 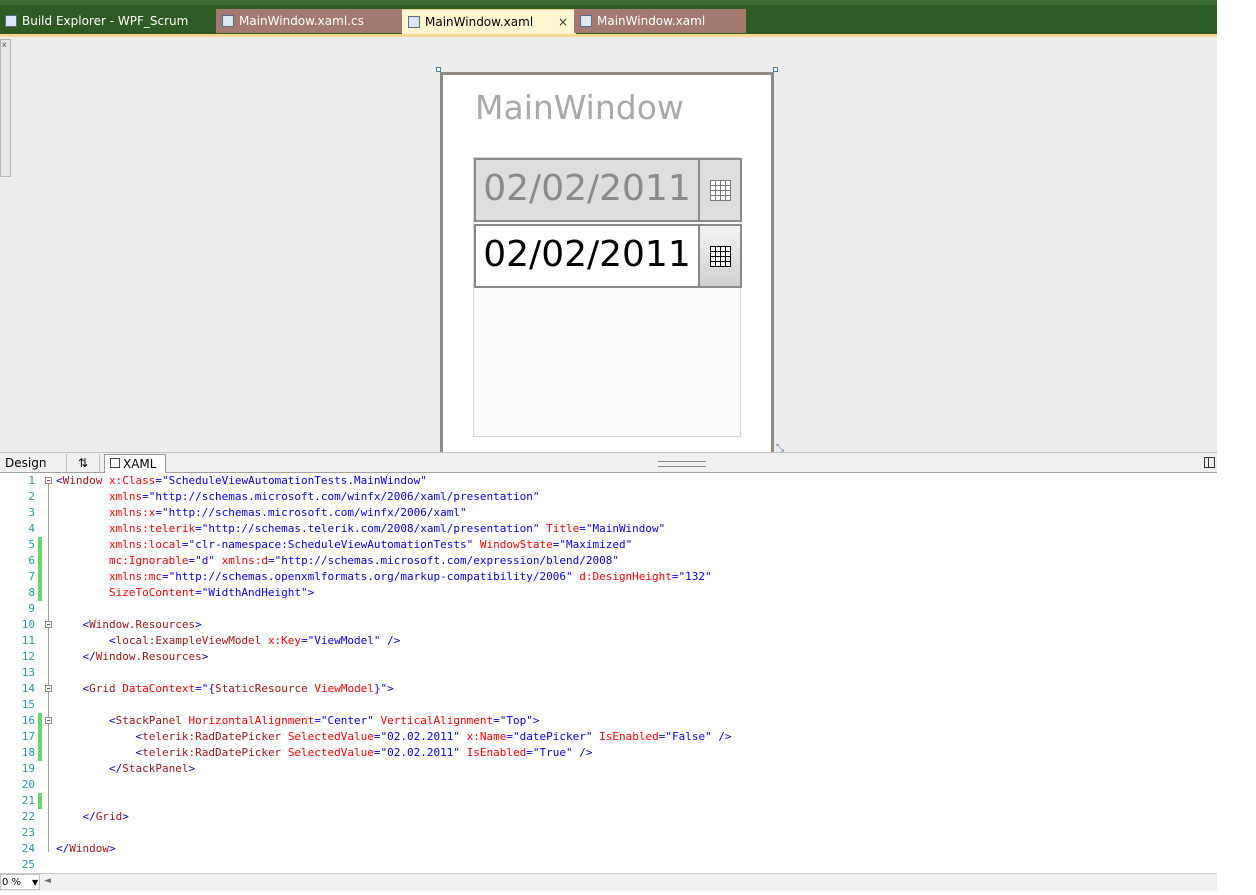 I want to click on code-text: SizeToContent="WidthAndHeight">, so click(x=185, y=593).